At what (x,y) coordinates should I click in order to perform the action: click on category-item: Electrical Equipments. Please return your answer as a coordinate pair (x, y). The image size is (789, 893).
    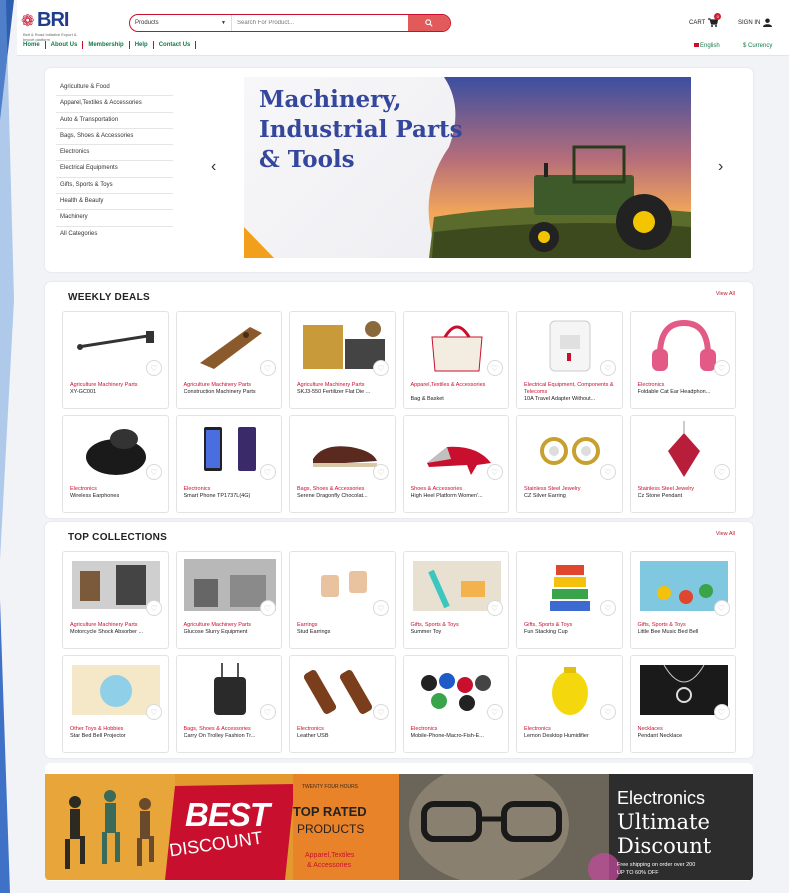
    Looking at the image, I should click on (114, 169).